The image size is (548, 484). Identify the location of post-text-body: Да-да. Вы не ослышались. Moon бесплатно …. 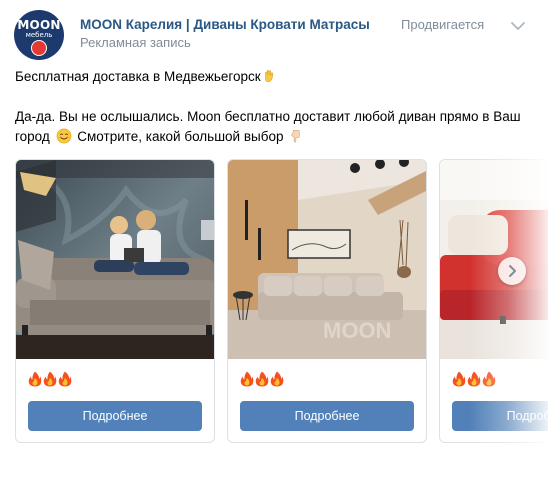
(275, 127).